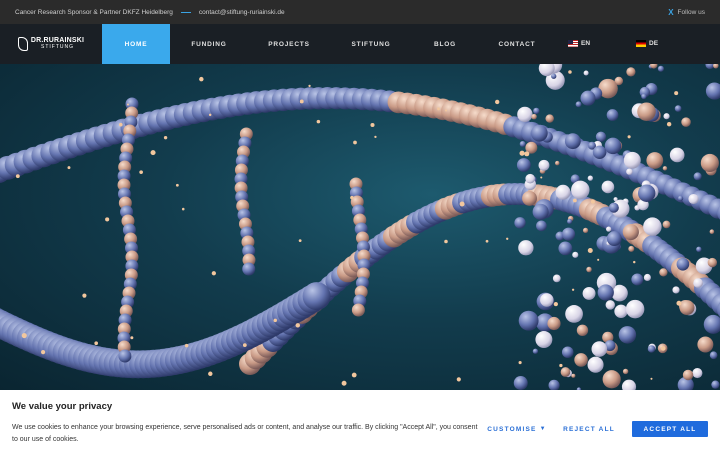 The image size is (720, 450). I want to click on nav-item-contact: CONTACT, so click(517, 44).